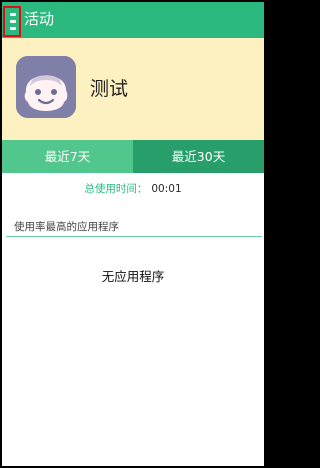 The height and width of the screenshot is (468, 320). I want to click on menu-button, so click(12, 21).